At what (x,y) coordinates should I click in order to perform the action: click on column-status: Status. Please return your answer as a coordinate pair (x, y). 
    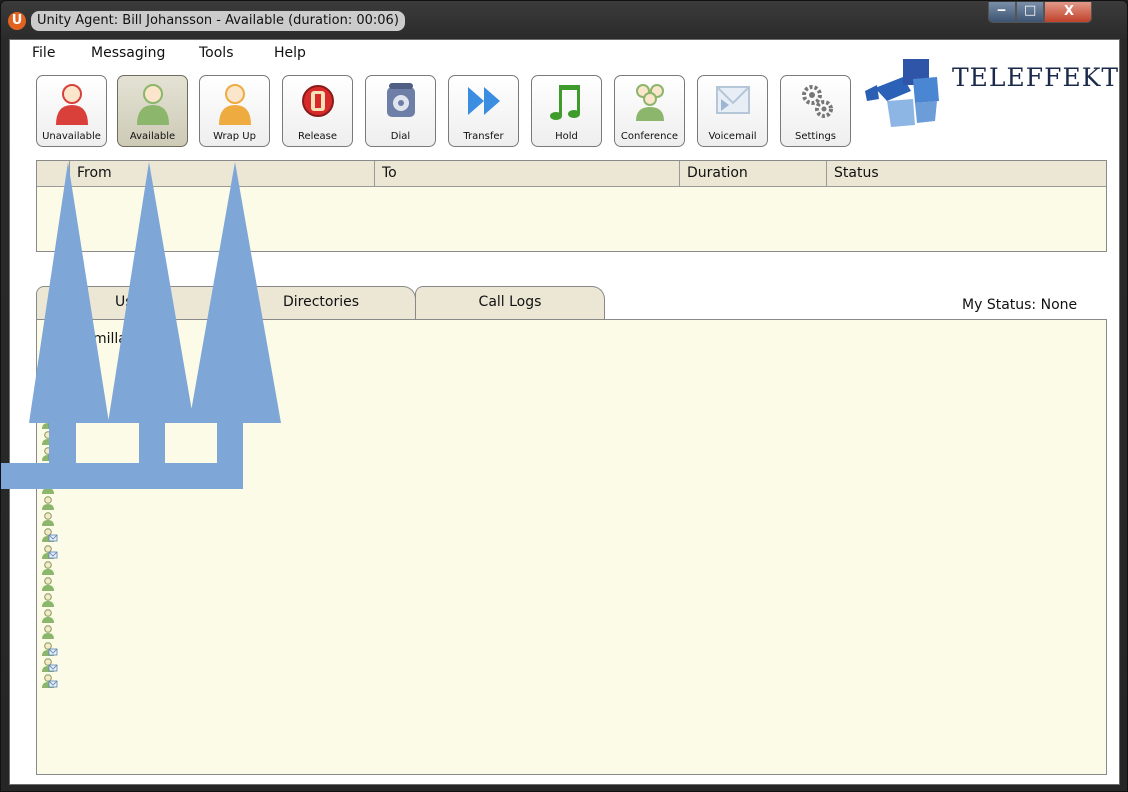
    Looking at the image, I should click on (966, 174).